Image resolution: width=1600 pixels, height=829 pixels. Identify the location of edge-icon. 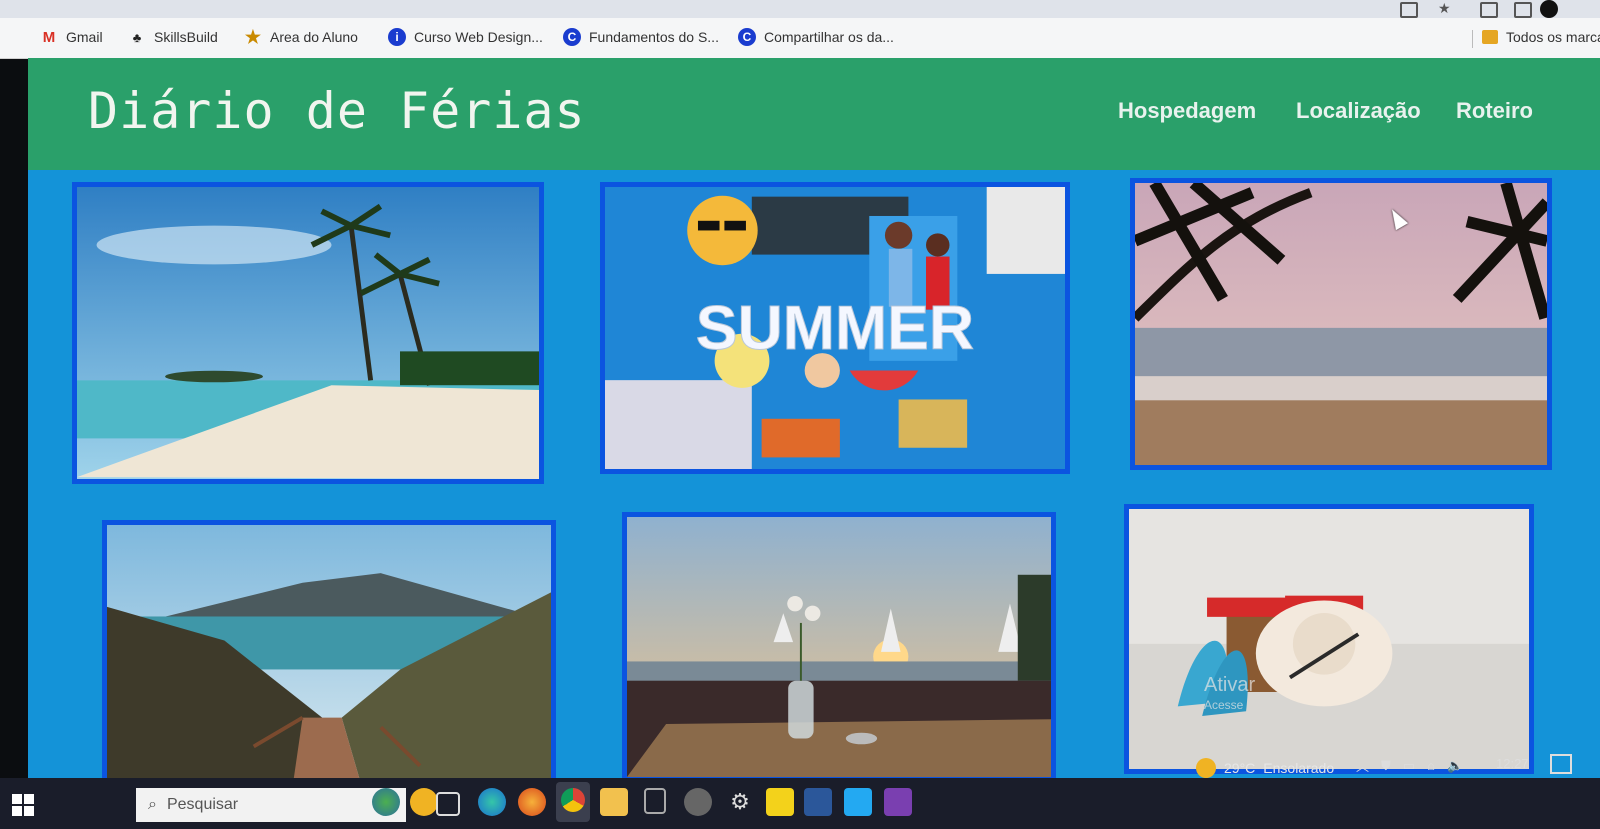
(492, 802).